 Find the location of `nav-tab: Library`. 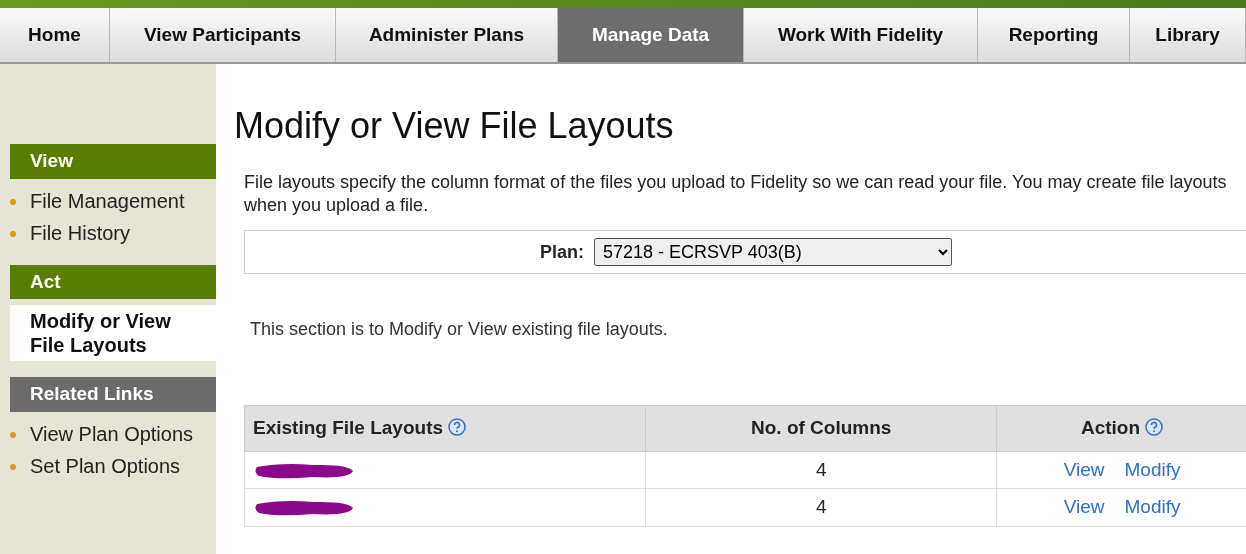

nav-tab: Library is located at coordinates (1188, 35).